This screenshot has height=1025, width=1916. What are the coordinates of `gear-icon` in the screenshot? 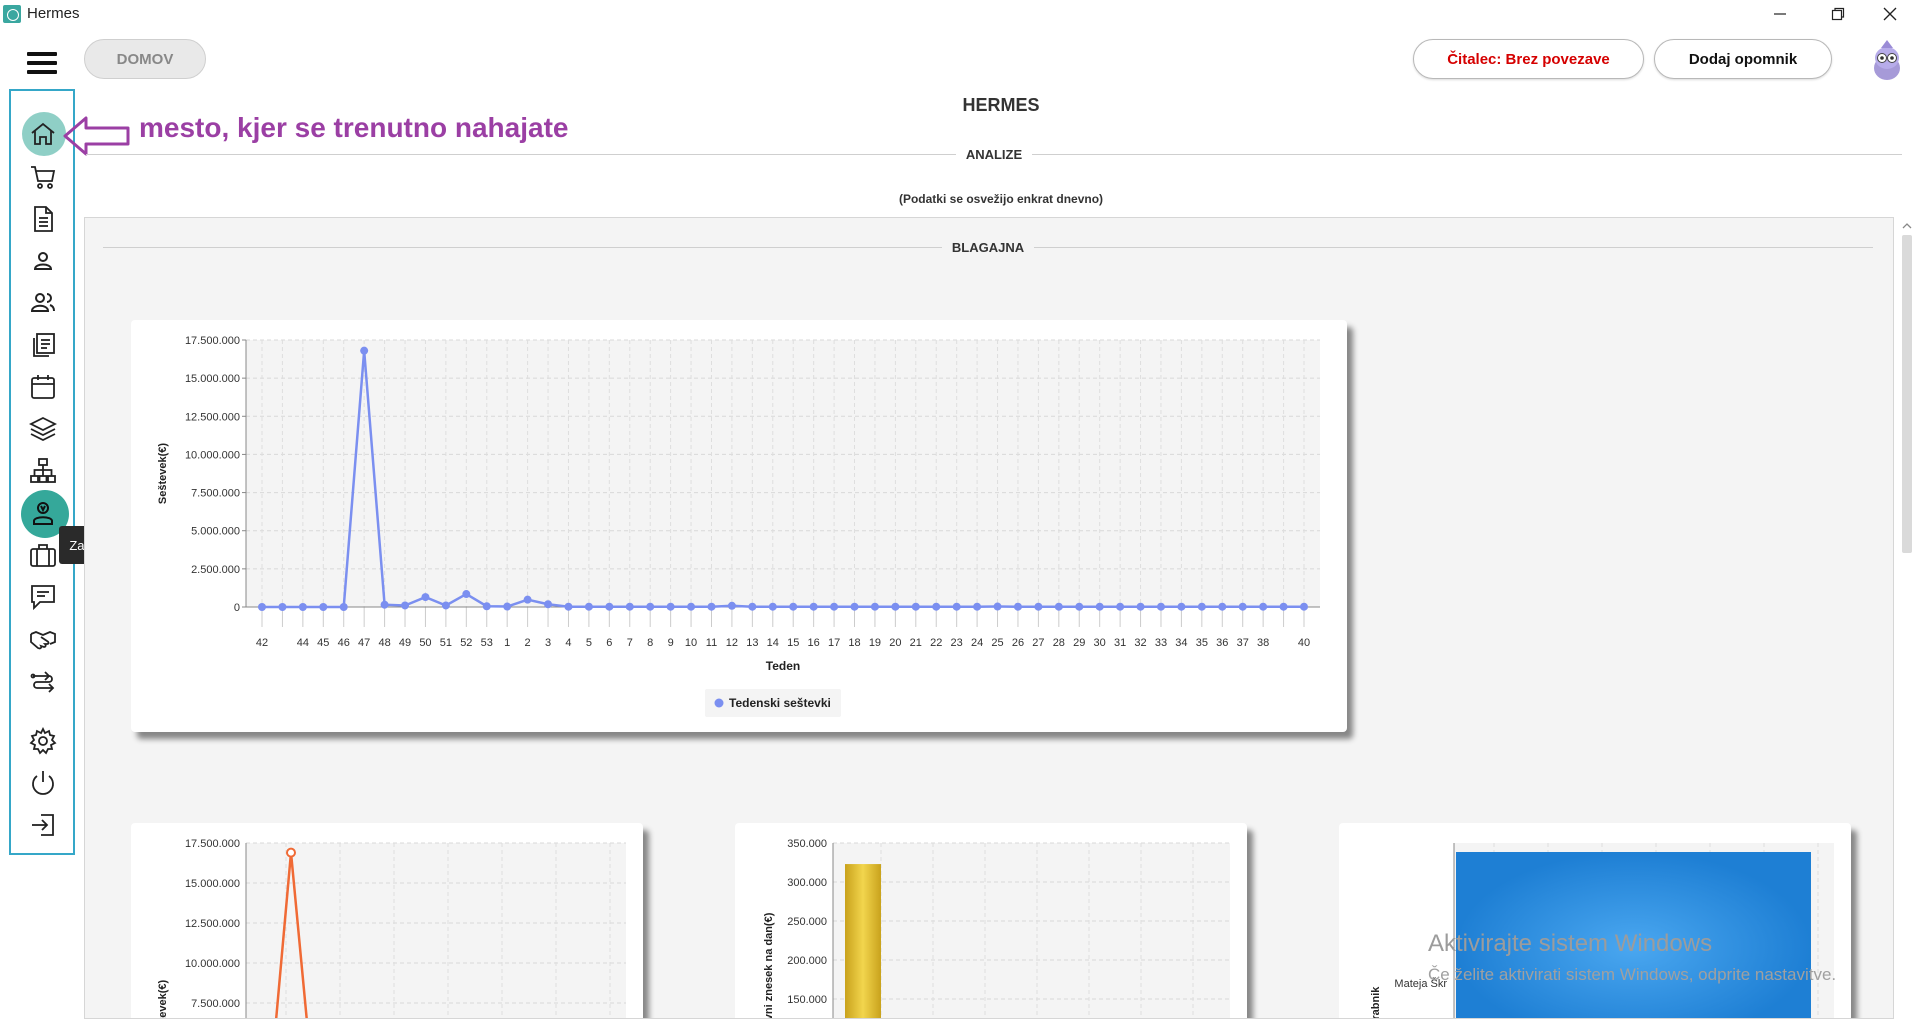 It's located at (43, 741).